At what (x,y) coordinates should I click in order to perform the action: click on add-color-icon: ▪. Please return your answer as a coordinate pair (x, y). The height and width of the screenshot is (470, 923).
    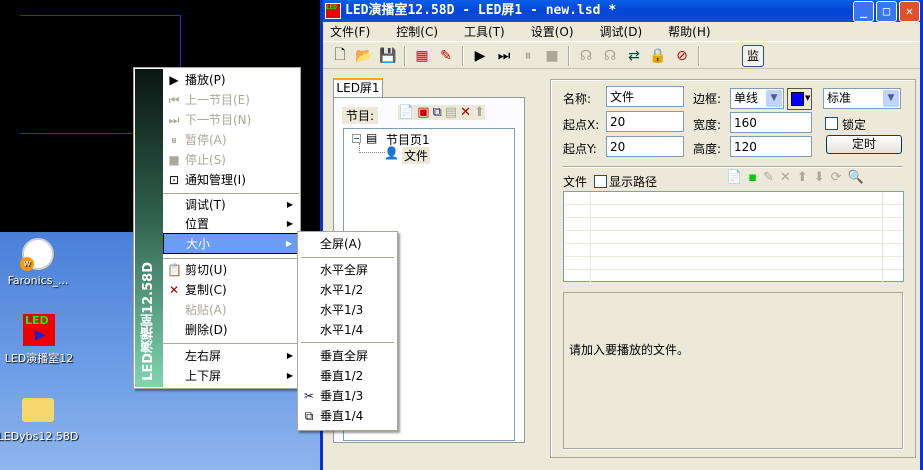
    Looking at the image, I should click on (752, 177).